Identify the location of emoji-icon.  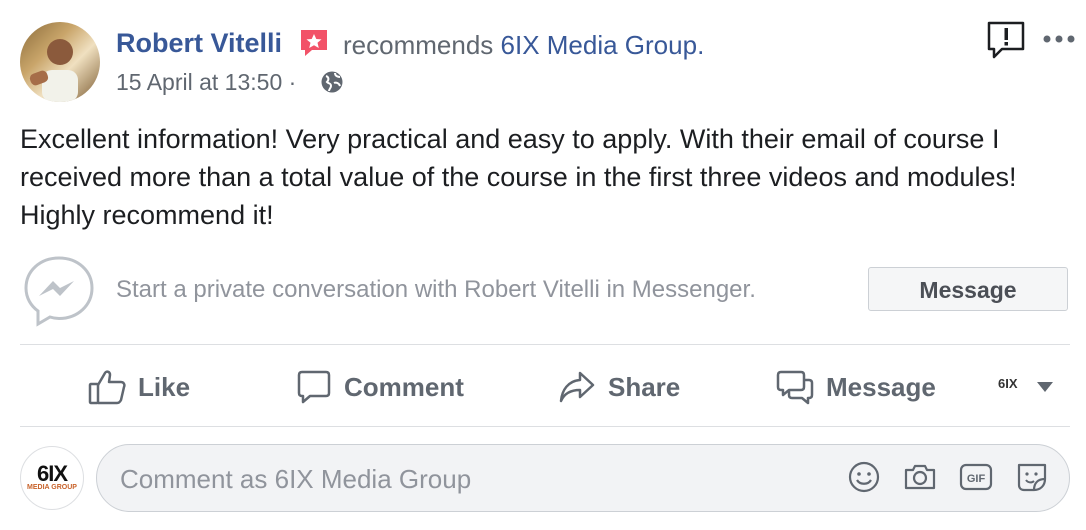
(864, 477).